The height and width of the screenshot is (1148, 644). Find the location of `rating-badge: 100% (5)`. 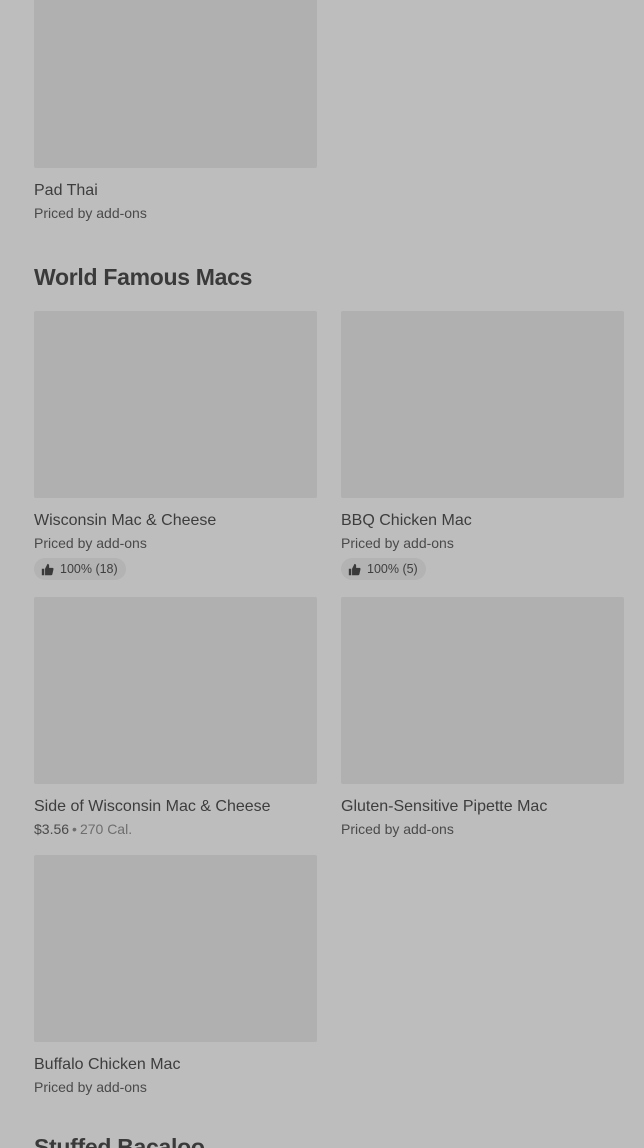

rating-badge: 100% (5) is located at coordinates (383, 569).